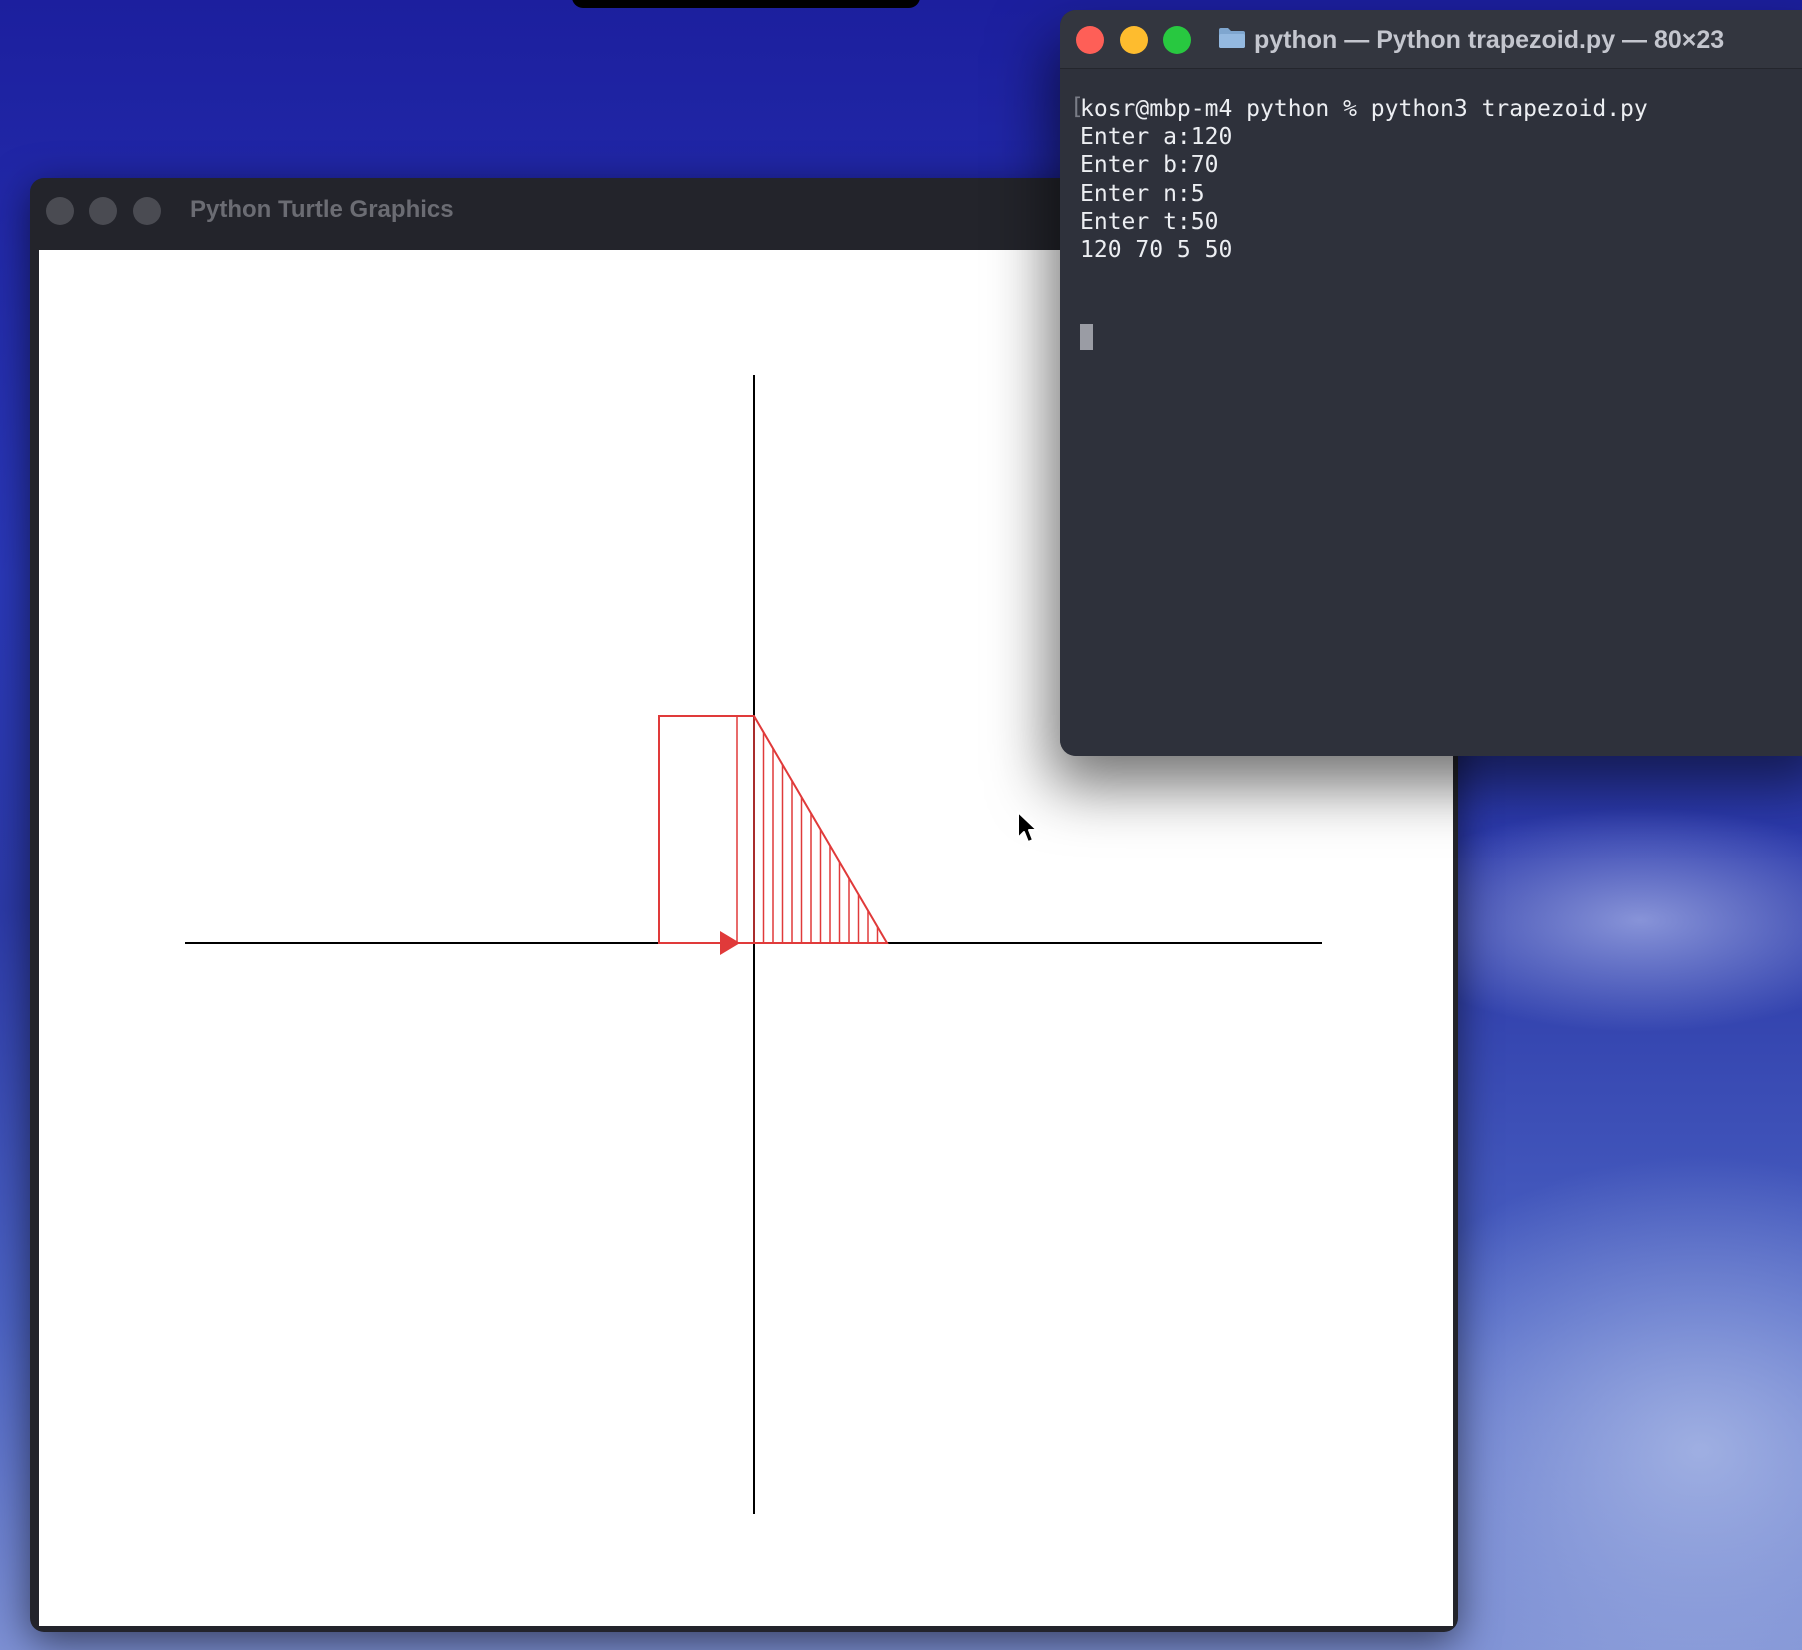 The width and height of the screenshot is (1802, 1650). What do you see at coordinates (773, 829) in the screenshot?
I see `trapezoid-figure` at bounding box center [773, 829].